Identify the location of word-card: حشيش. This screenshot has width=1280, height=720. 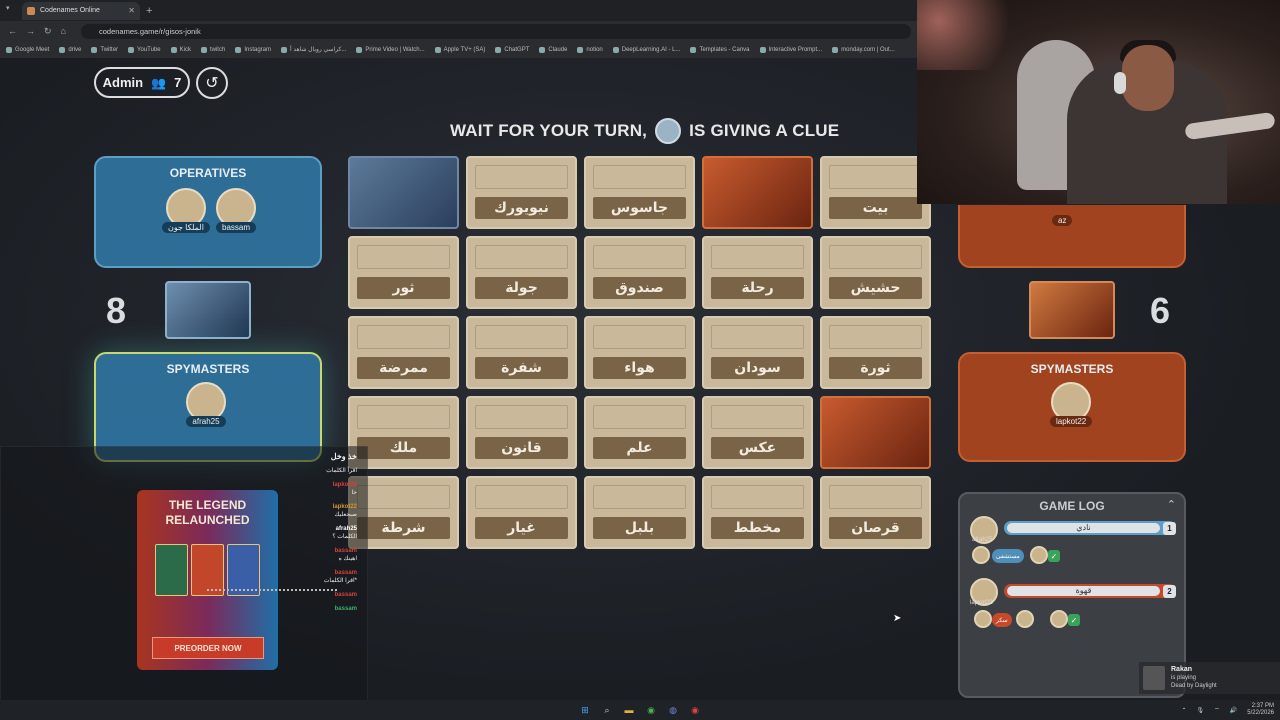
(875, 272).